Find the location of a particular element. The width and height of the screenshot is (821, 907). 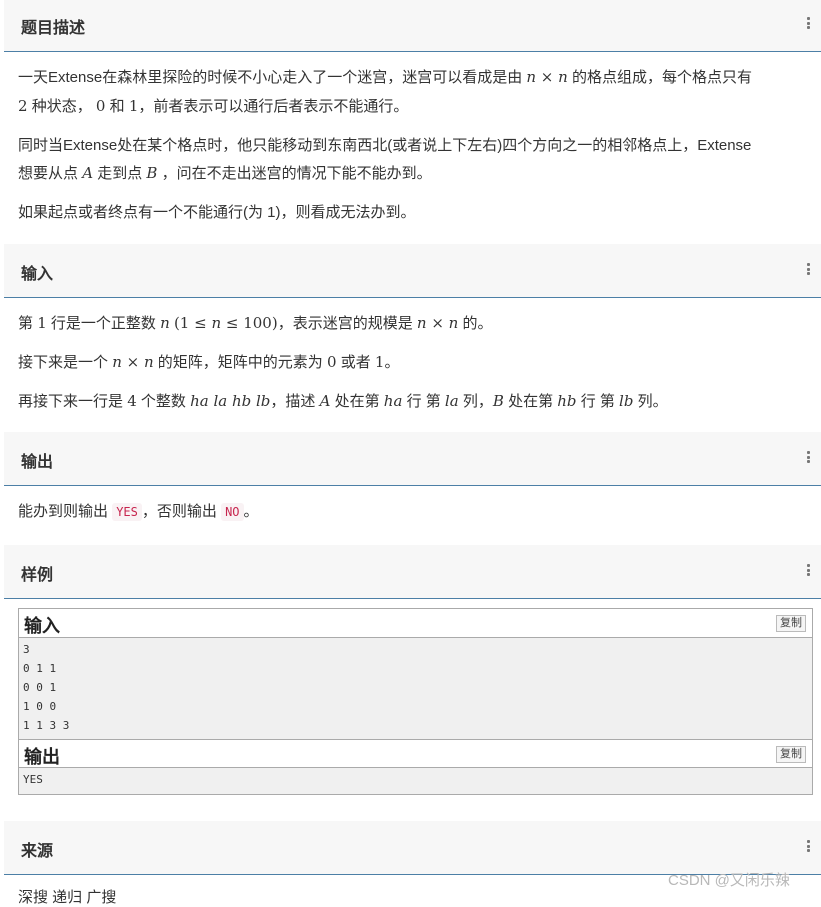

section-header-sample: 样例 is located at coordinates (412, 572).